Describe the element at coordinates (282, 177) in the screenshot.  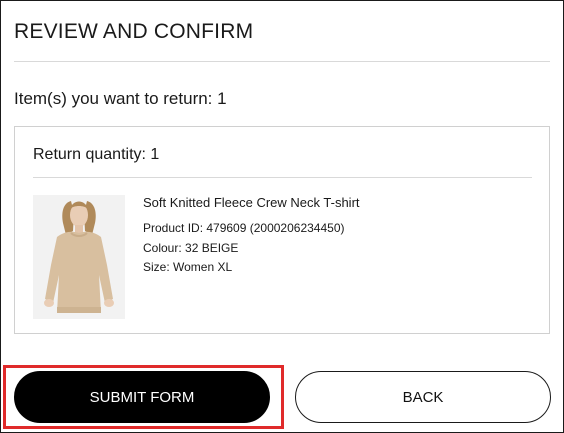
I see `card-divider` at that location.